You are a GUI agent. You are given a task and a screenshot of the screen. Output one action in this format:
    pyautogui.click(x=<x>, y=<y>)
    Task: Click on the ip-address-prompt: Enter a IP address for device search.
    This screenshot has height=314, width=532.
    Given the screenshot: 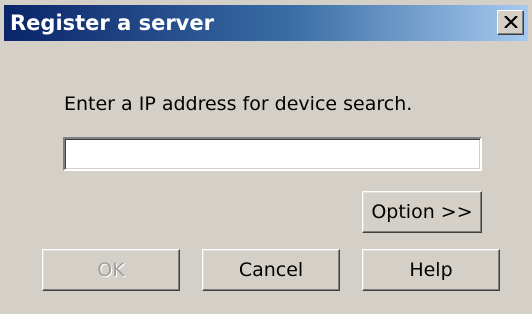 What is the action you would take?
    pyautogui.click(x=238, y=104)
    